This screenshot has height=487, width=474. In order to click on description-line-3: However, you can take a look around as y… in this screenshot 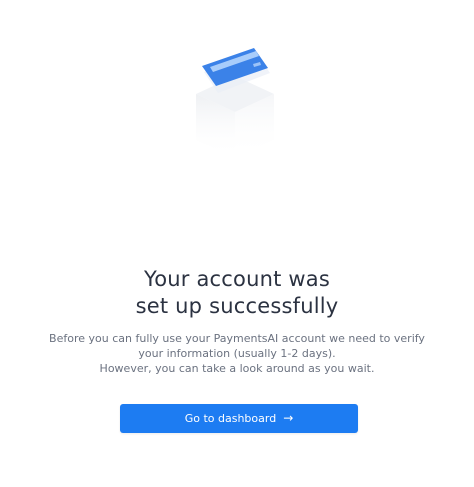, I will do `click(237, 368)`.